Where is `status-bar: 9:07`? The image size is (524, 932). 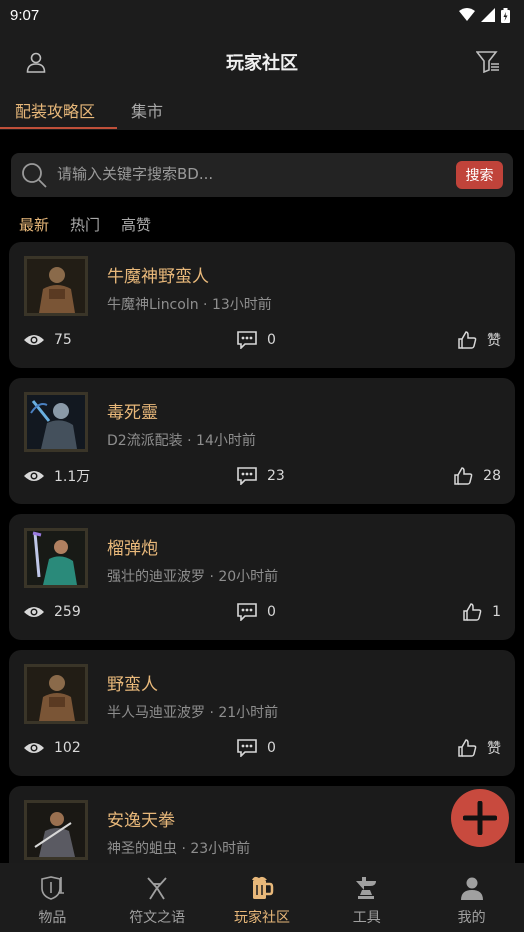
status-bar: 9:07 is located at coordinates (262, 15).